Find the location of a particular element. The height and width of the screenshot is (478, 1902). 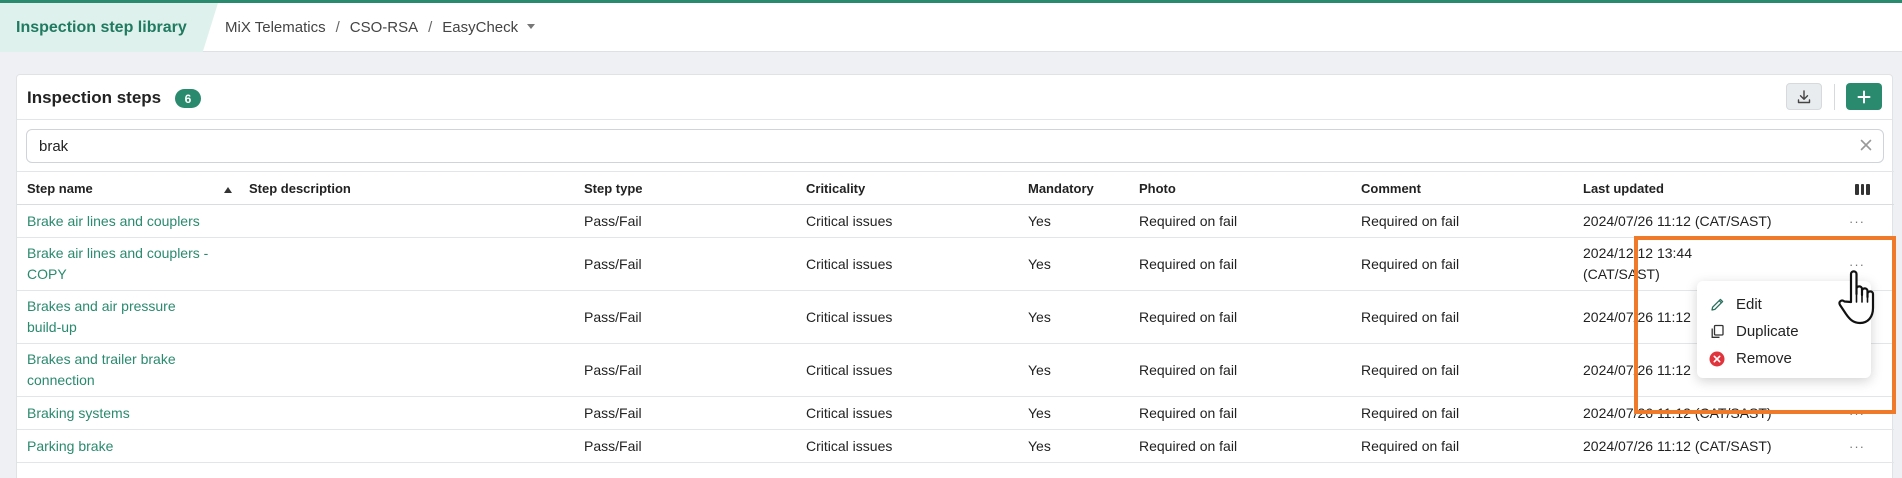

breadcrumb: MiX Telematics / CSO-RSA / EasyCheck is located at coordinates (380, 27).